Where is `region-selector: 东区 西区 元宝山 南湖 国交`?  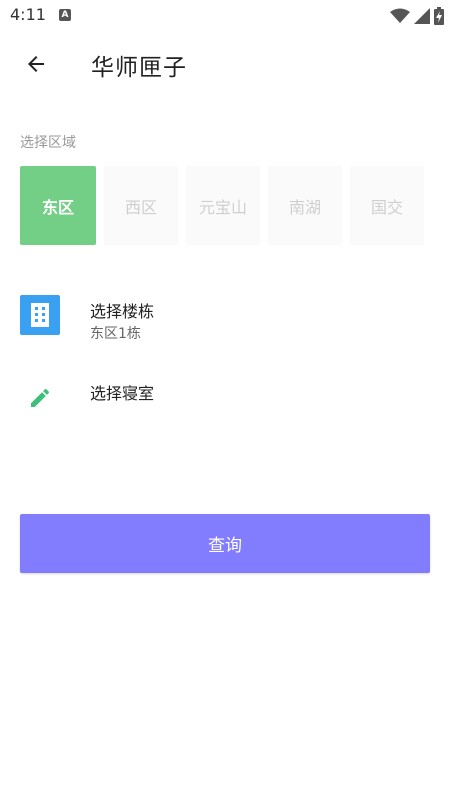 region-selector: 东区 西区 元宝山 南湖 国交 is located at coordinates (222, 205).